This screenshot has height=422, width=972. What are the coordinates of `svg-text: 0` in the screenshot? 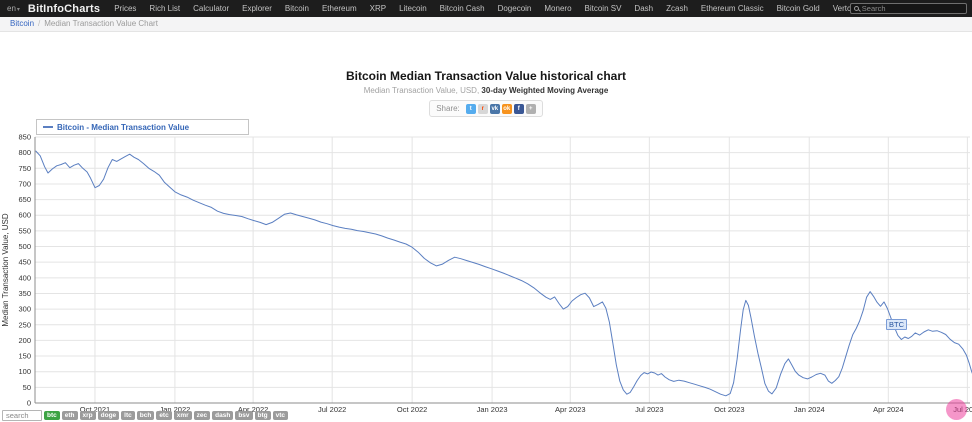 It's located at (29, 403).